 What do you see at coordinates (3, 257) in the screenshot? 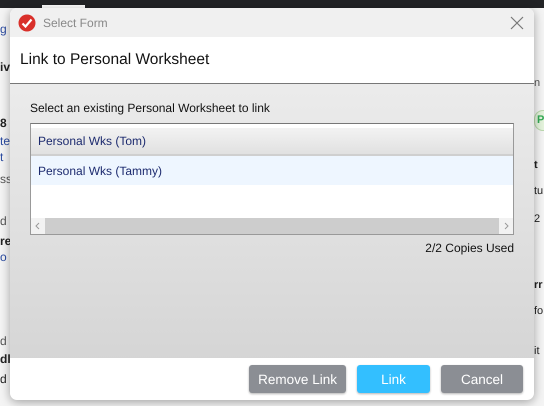
I see `background-text: o` at bounding box center [3, 257].